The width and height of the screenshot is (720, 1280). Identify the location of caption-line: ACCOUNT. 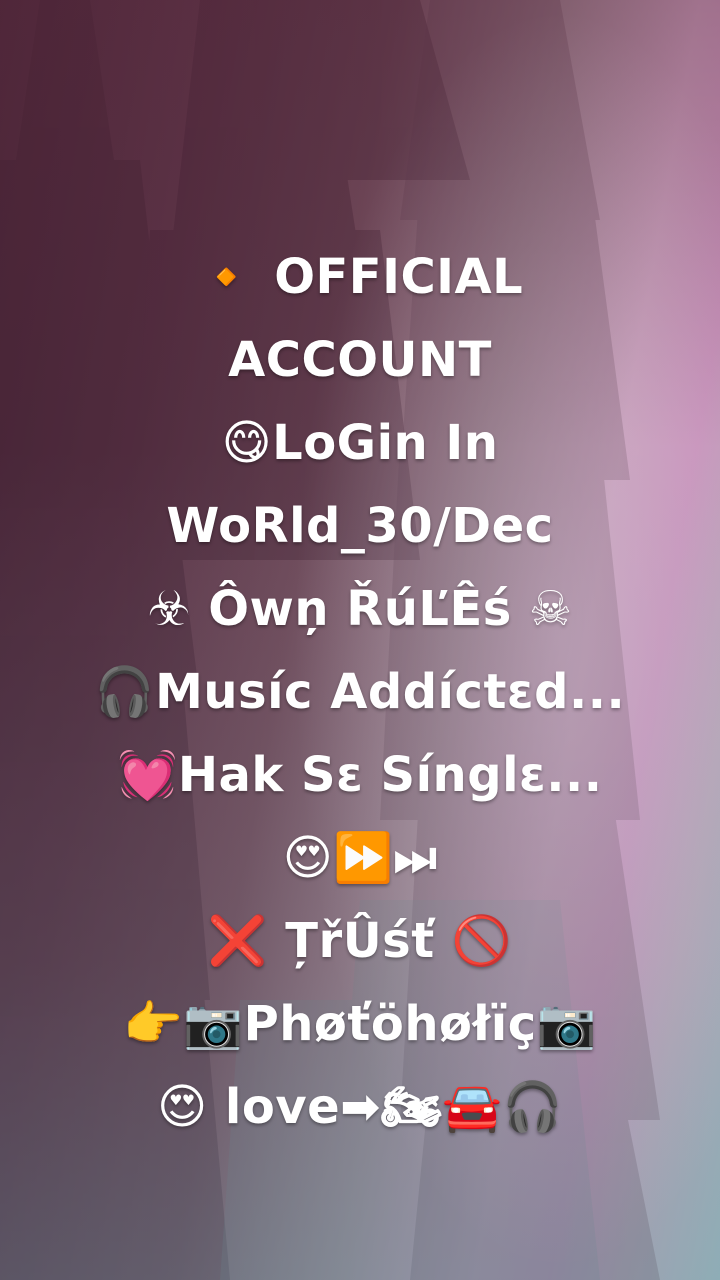
(360, 360).